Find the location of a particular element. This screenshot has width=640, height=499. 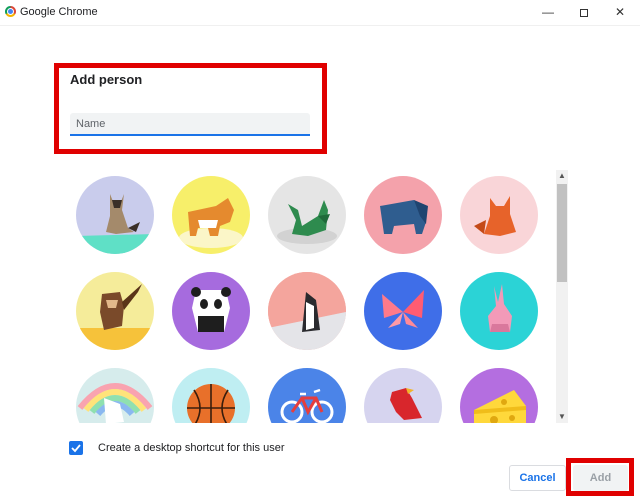

scroll-up-icon: ▲ is located at coordinates (562, 176).